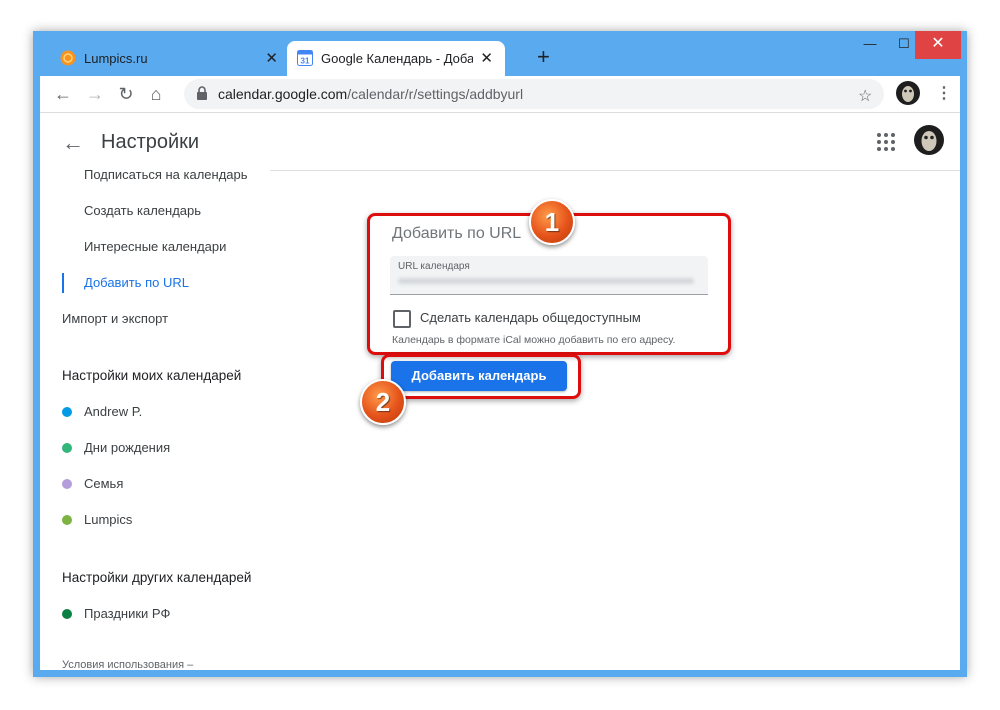 The image size is (1000, 710). I want to click on calendar-favicon-day: 31, so click(305, 61).